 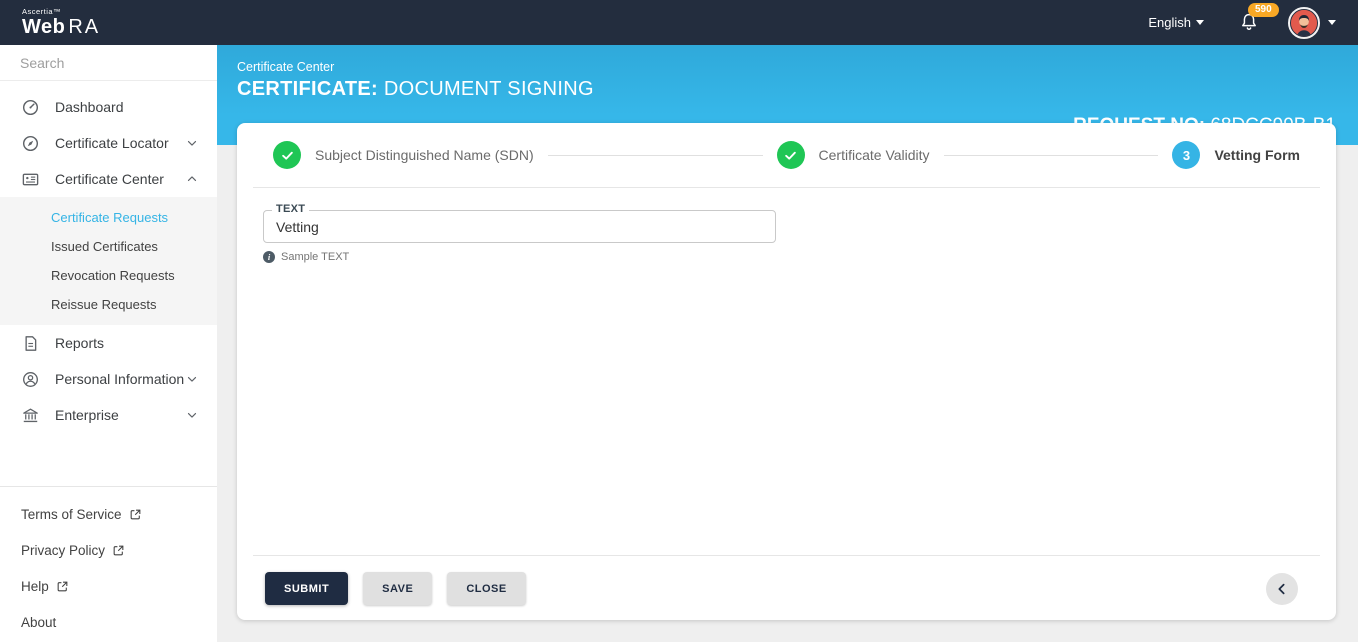 I want to click on sidebar-item-label: Personal Information, so click(x=120, y=379).